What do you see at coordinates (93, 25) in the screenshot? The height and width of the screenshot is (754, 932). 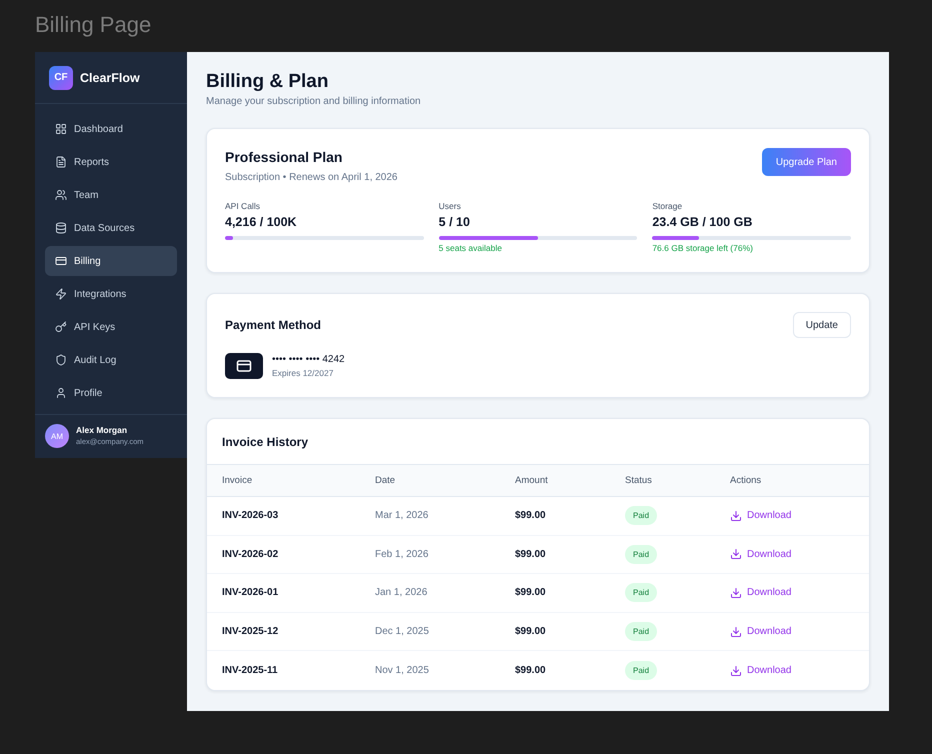 I see `page-title: Billing Page` at bounding box center [93, 25].